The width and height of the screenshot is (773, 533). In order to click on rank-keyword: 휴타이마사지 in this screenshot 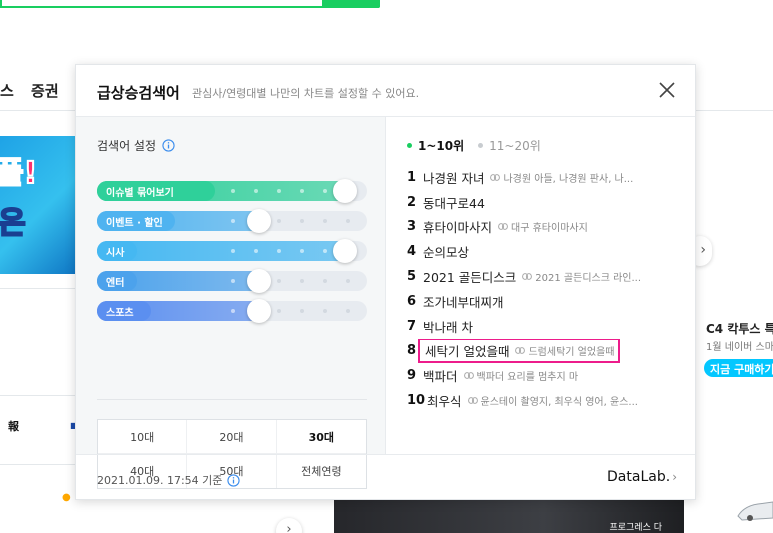, I will do `click(457, 226)`.